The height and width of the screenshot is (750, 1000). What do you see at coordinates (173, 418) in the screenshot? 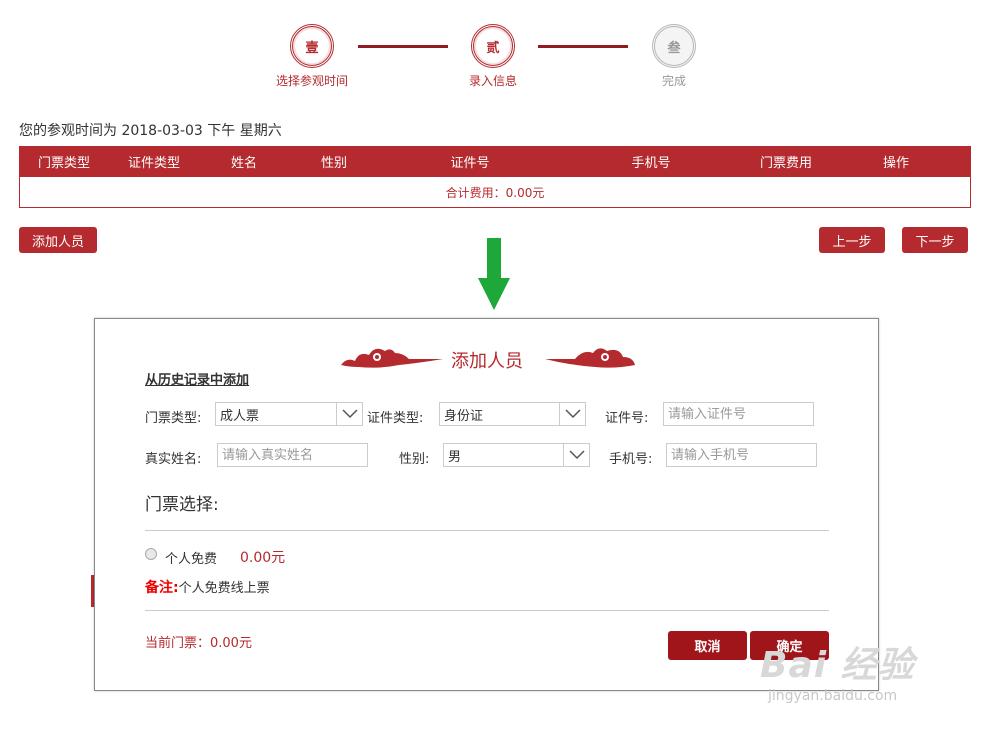
I see `ticket-type-label: 门票类型:` at bounding box center [173, 418].